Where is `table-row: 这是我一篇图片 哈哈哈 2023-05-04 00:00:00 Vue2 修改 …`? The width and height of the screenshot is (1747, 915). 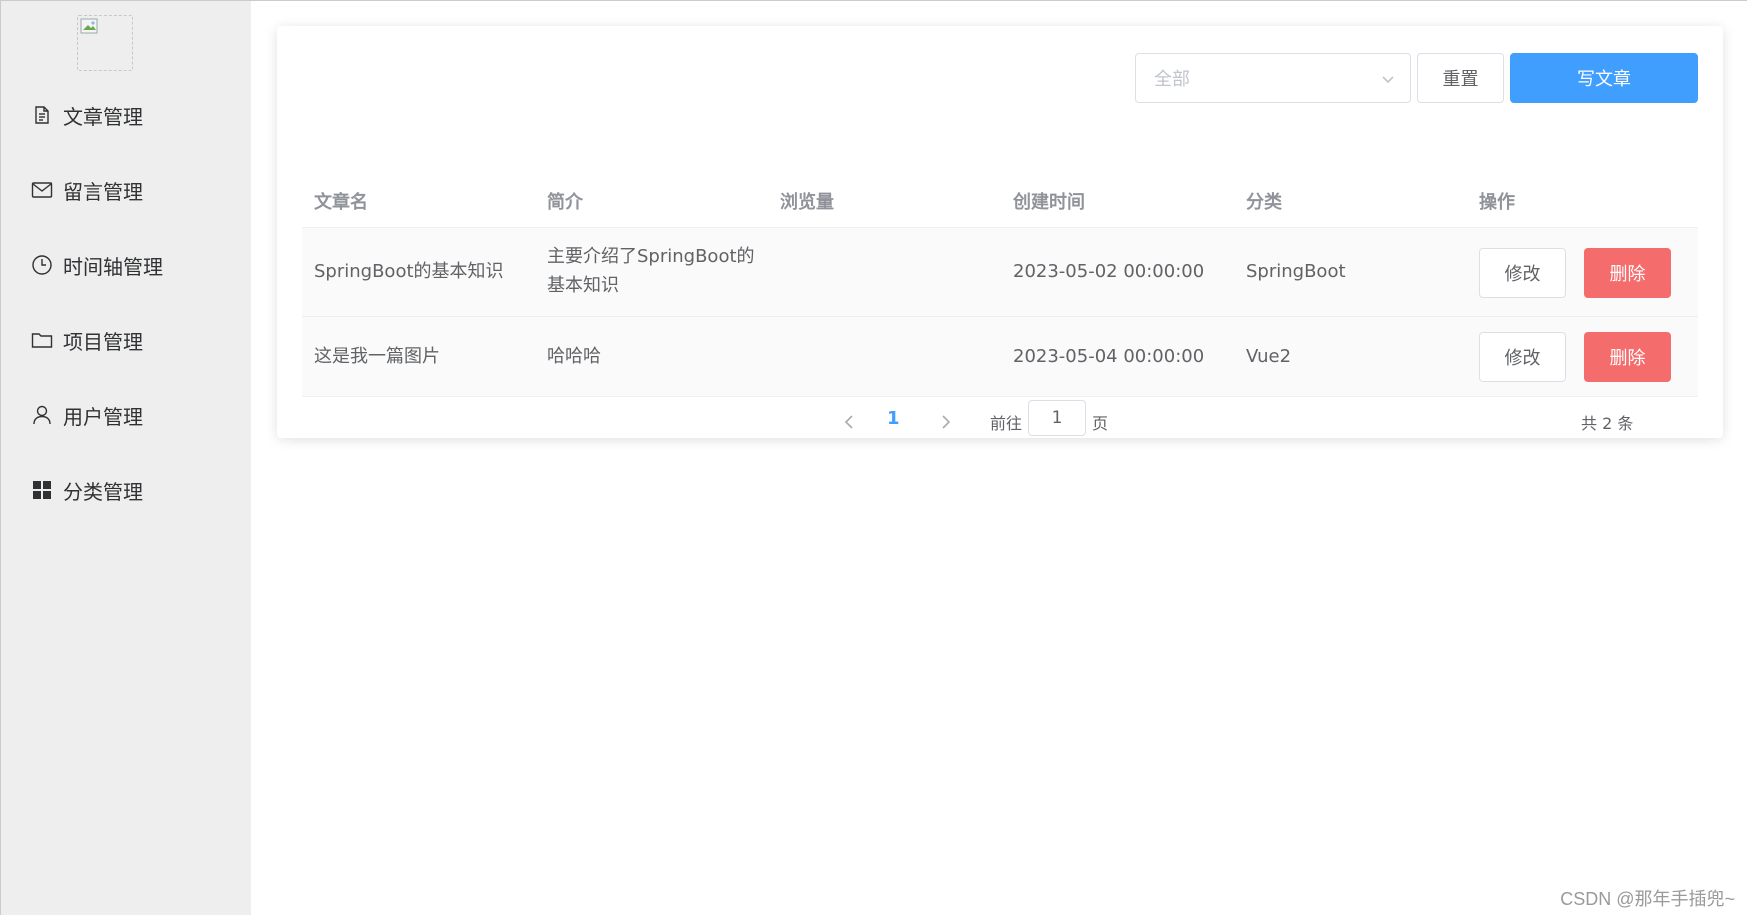
table-row: 这是我一篇图片 哈哈哈 2023-05-04 00:00:00 Vue2 修改 … is located at coordinates (1000, 357).